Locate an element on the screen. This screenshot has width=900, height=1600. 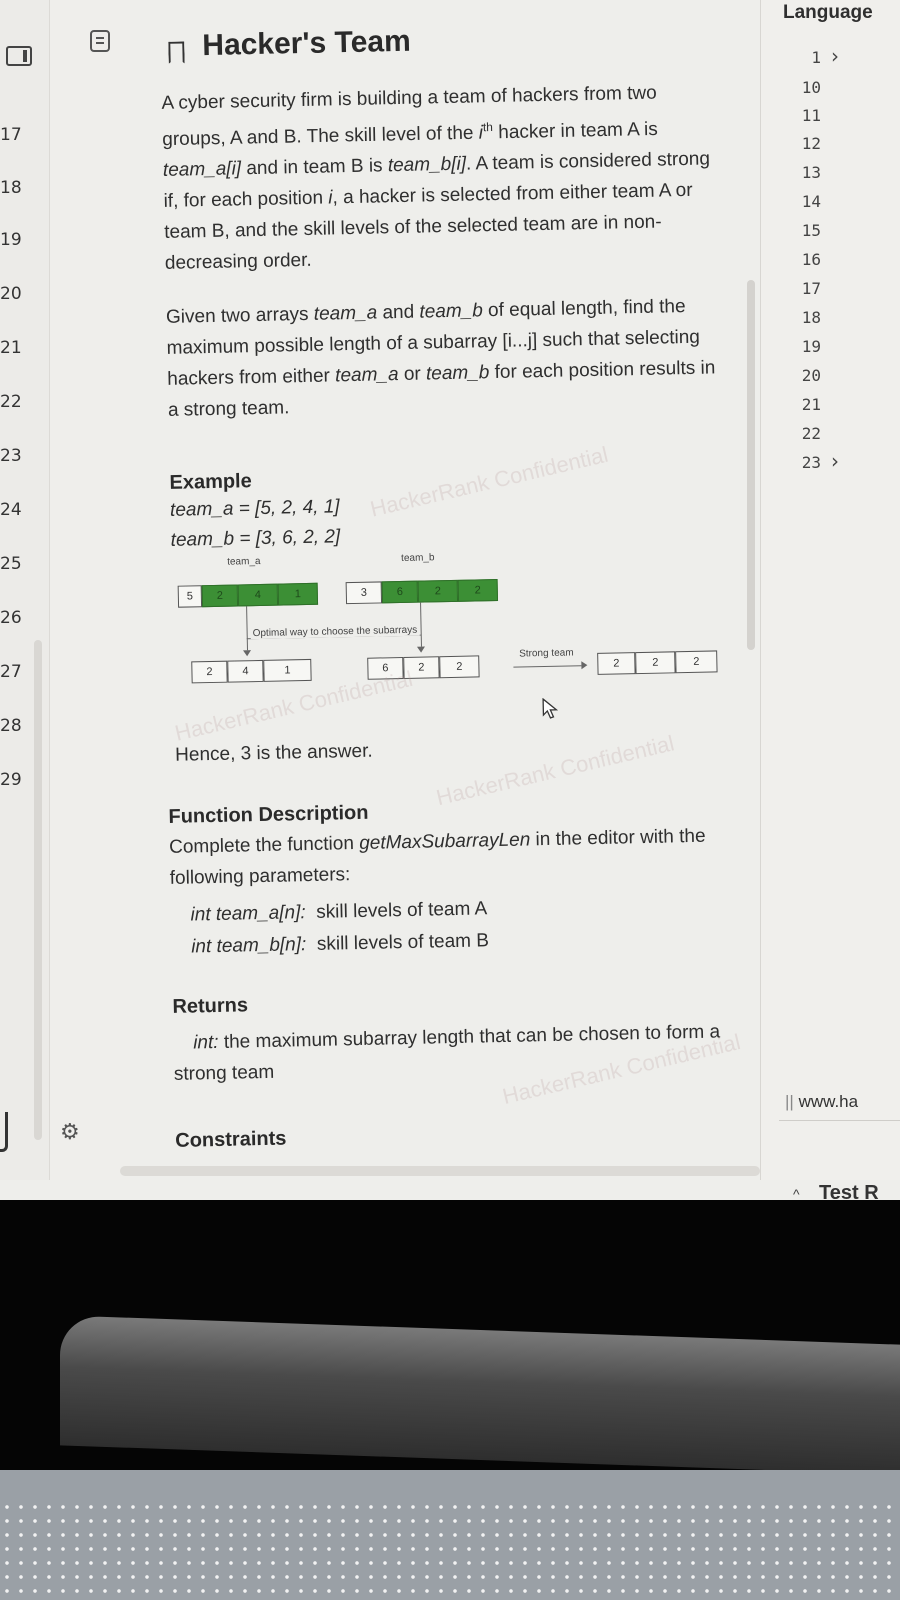
diagram-cell: 6 is located at coordinates (400, 592).